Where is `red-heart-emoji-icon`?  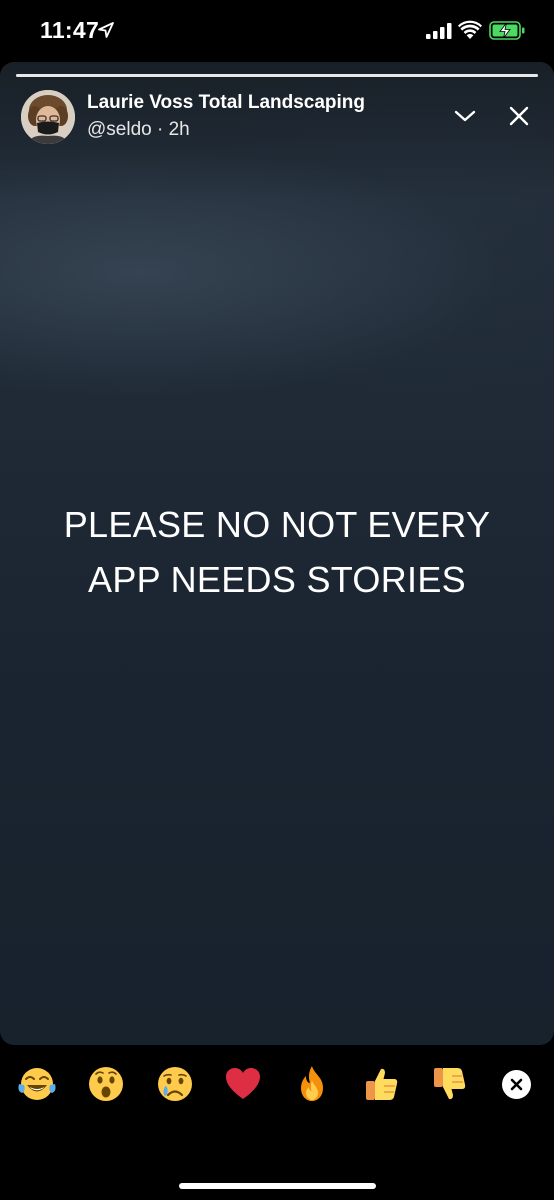 red-heart-emoji-icon is located at coordinates (243, 1084).